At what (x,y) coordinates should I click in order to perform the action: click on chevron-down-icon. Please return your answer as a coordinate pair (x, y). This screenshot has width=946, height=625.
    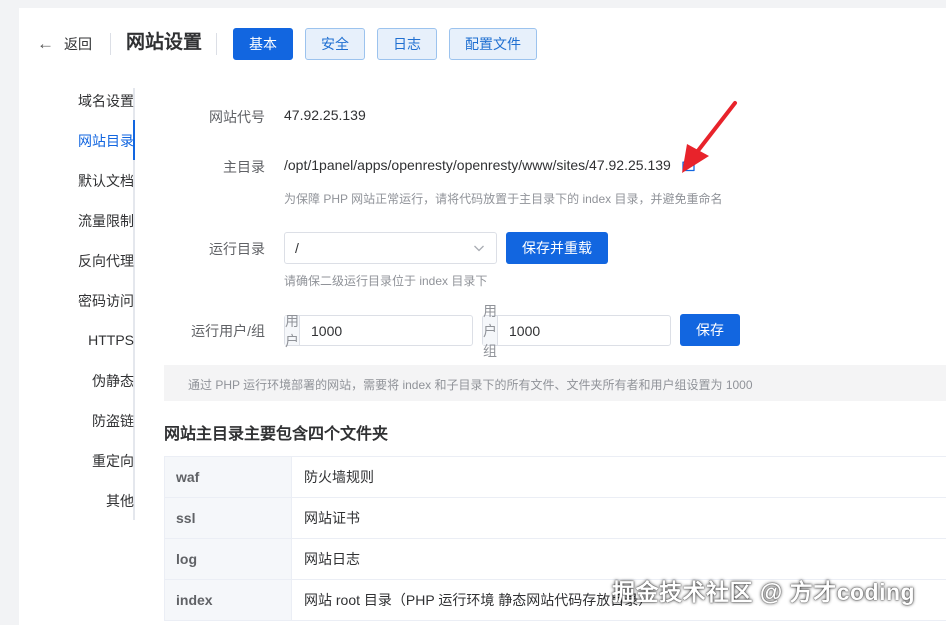
    Looking at the image, I should click on (479, 248).